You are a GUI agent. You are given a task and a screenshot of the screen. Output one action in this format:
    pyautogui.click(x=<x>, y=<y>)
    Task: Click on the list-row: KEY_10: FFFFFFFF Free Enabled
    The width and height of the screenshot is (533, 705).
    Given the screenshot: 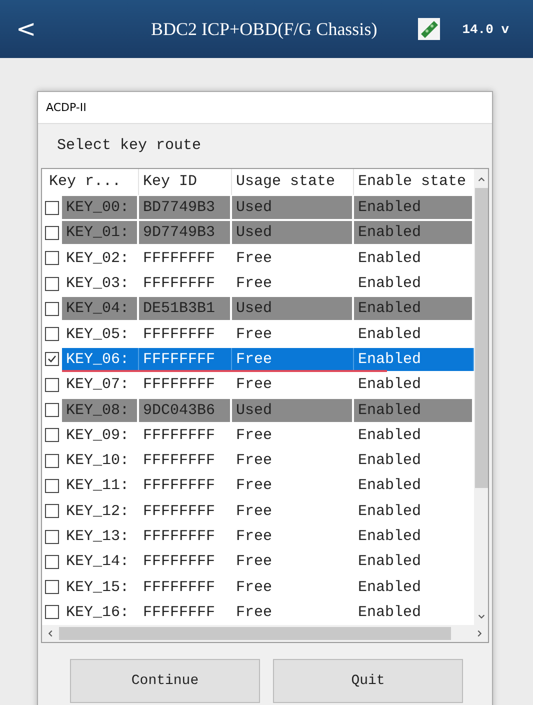 What is the action you would take?
    pyautogui.click(x=268, y=460)
    